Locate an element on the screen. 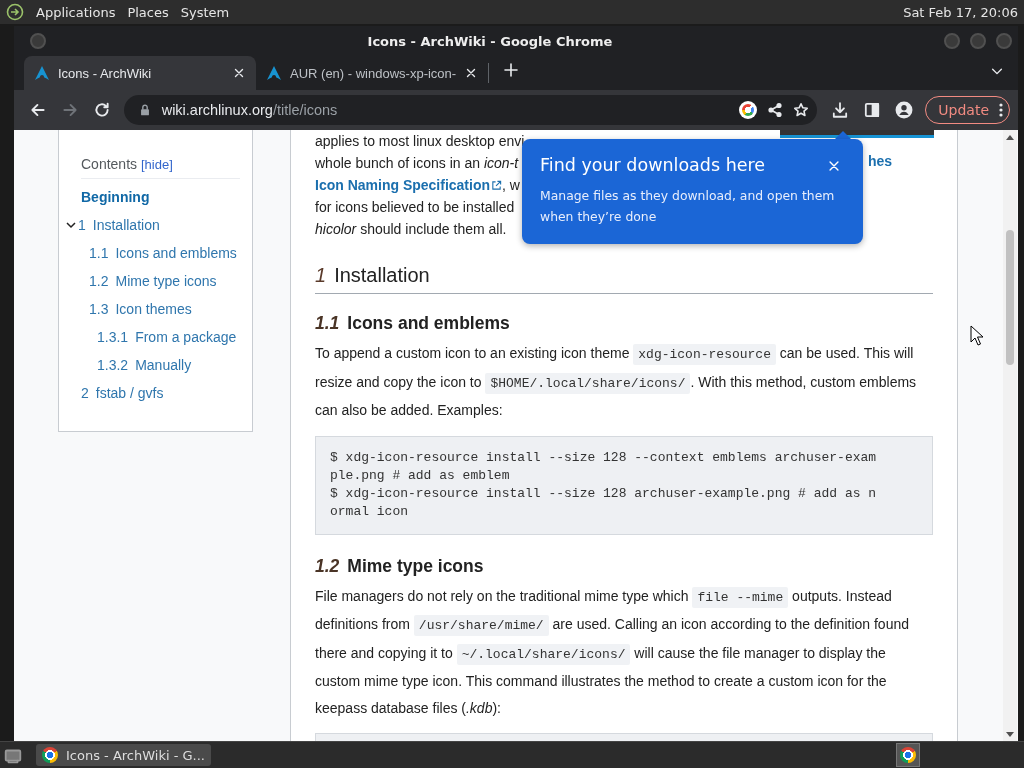 This screenshot has width=1024, height=768. panel-menu: System is located at coordinates (205, 12).